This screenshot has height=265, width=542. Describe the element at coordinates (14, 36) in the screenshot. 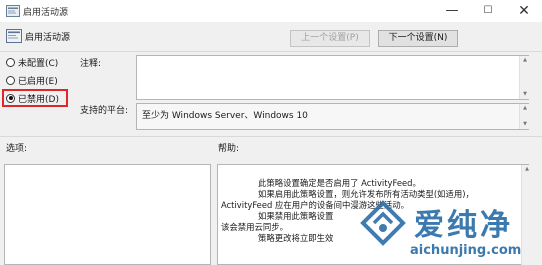

I see `policy-setting-icon` at that location.